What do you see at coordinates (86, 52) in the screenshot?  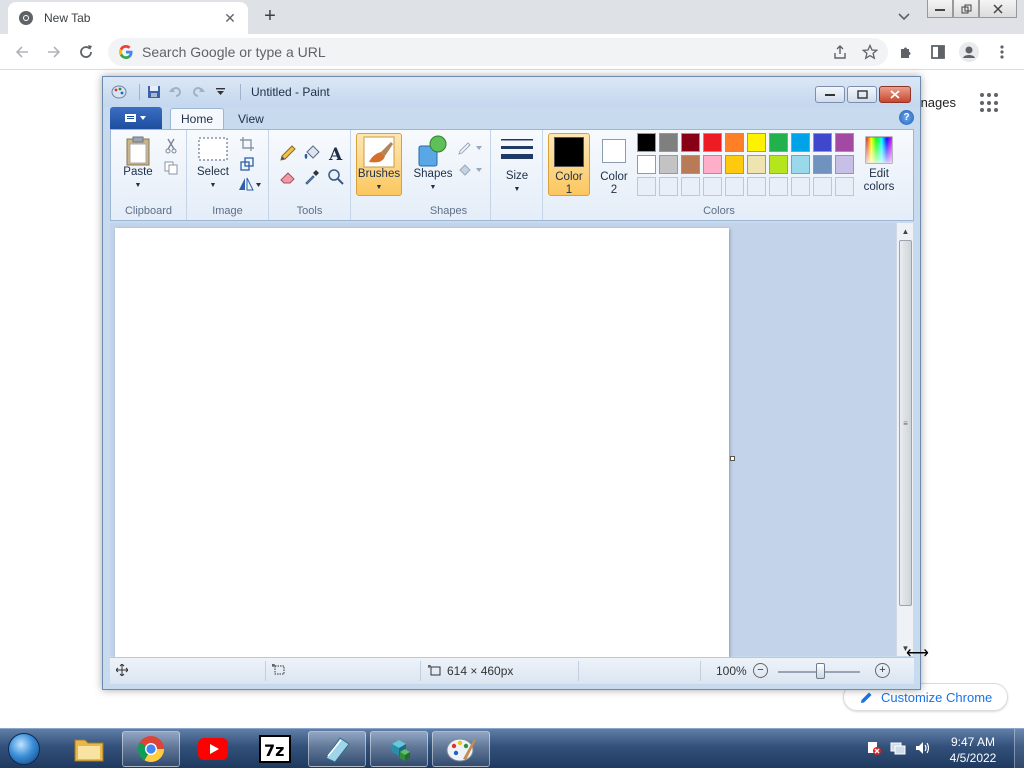 I see `reload-button` at bounding box center [86, 52].